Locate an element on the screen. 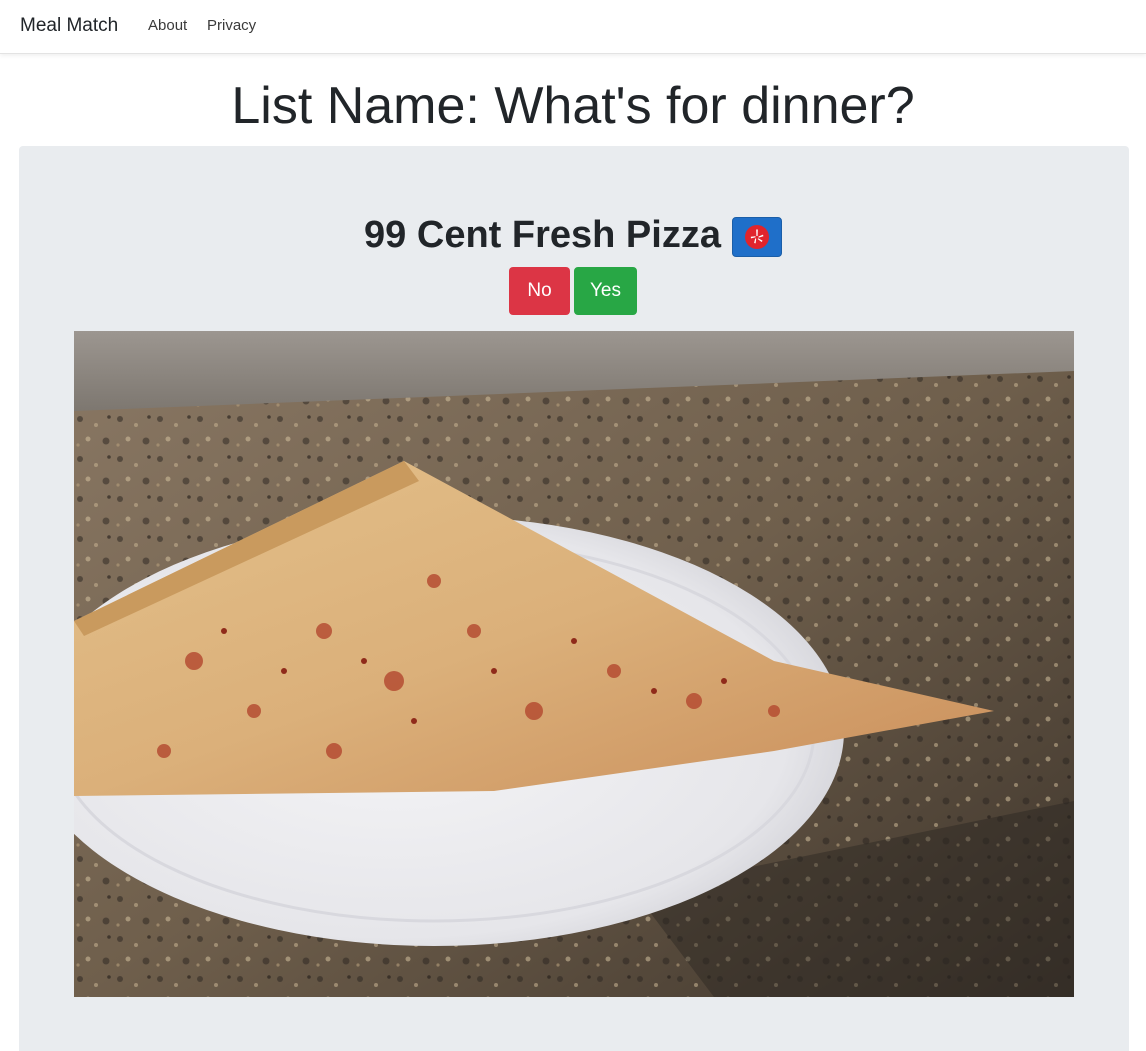 The height and width of the screenshot is (1051, 1146). brand-link: Meal Match is located at coordinates (69, 26).